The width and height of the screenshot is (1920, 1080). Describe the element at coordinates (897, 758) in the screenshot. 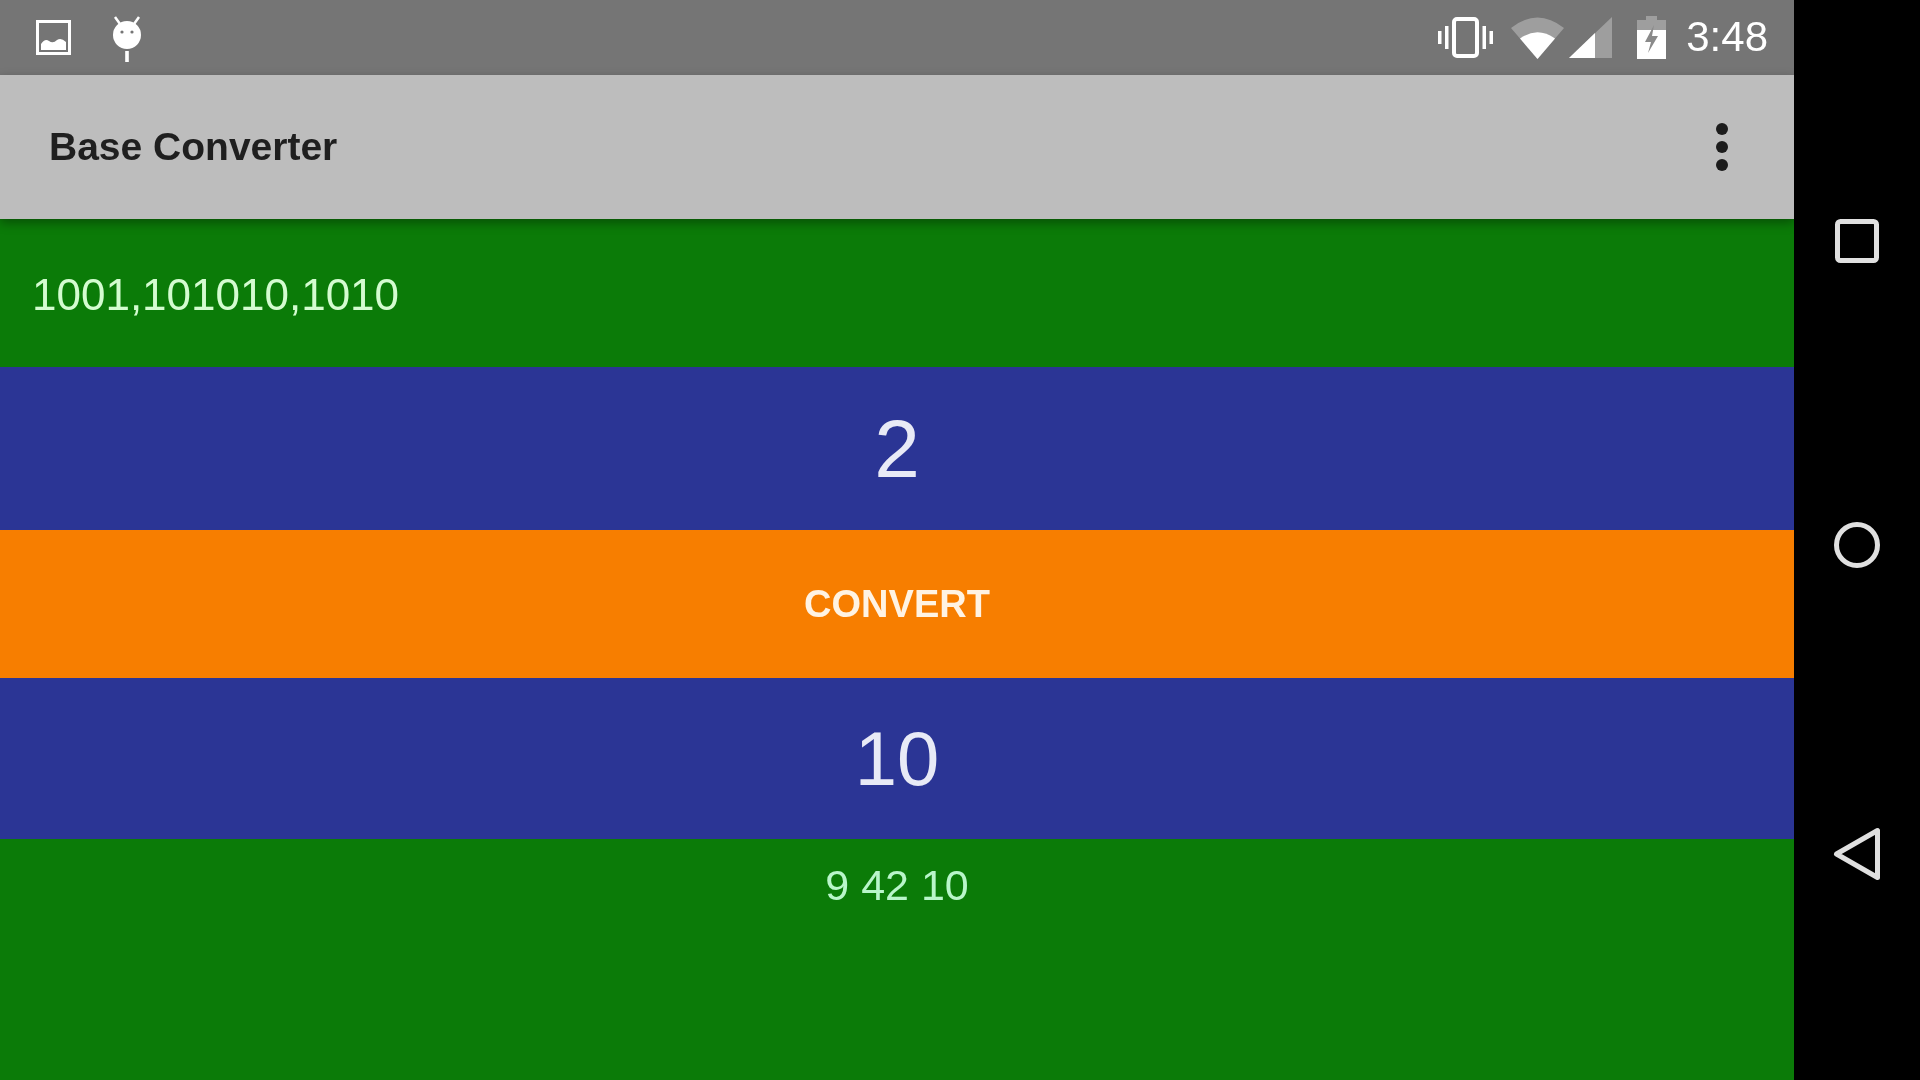

I see `number-field: 10` at that location.